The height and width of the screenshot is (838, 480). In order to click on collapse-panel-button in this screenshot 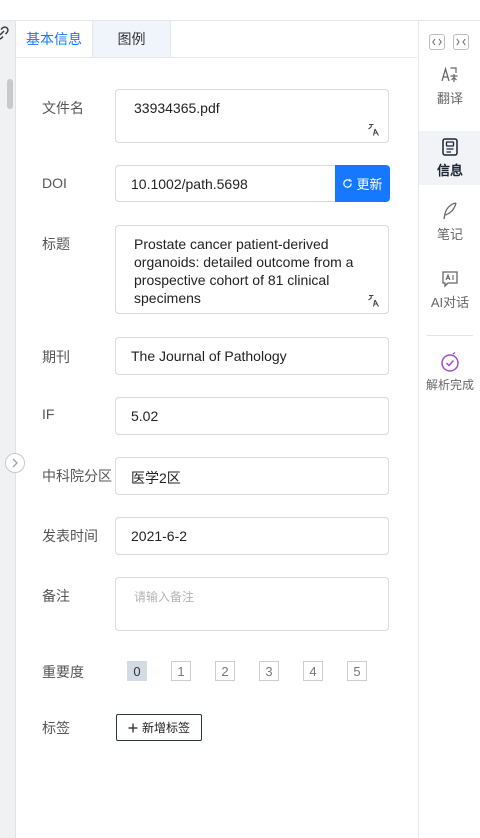, I will do `click(437, 42)`.